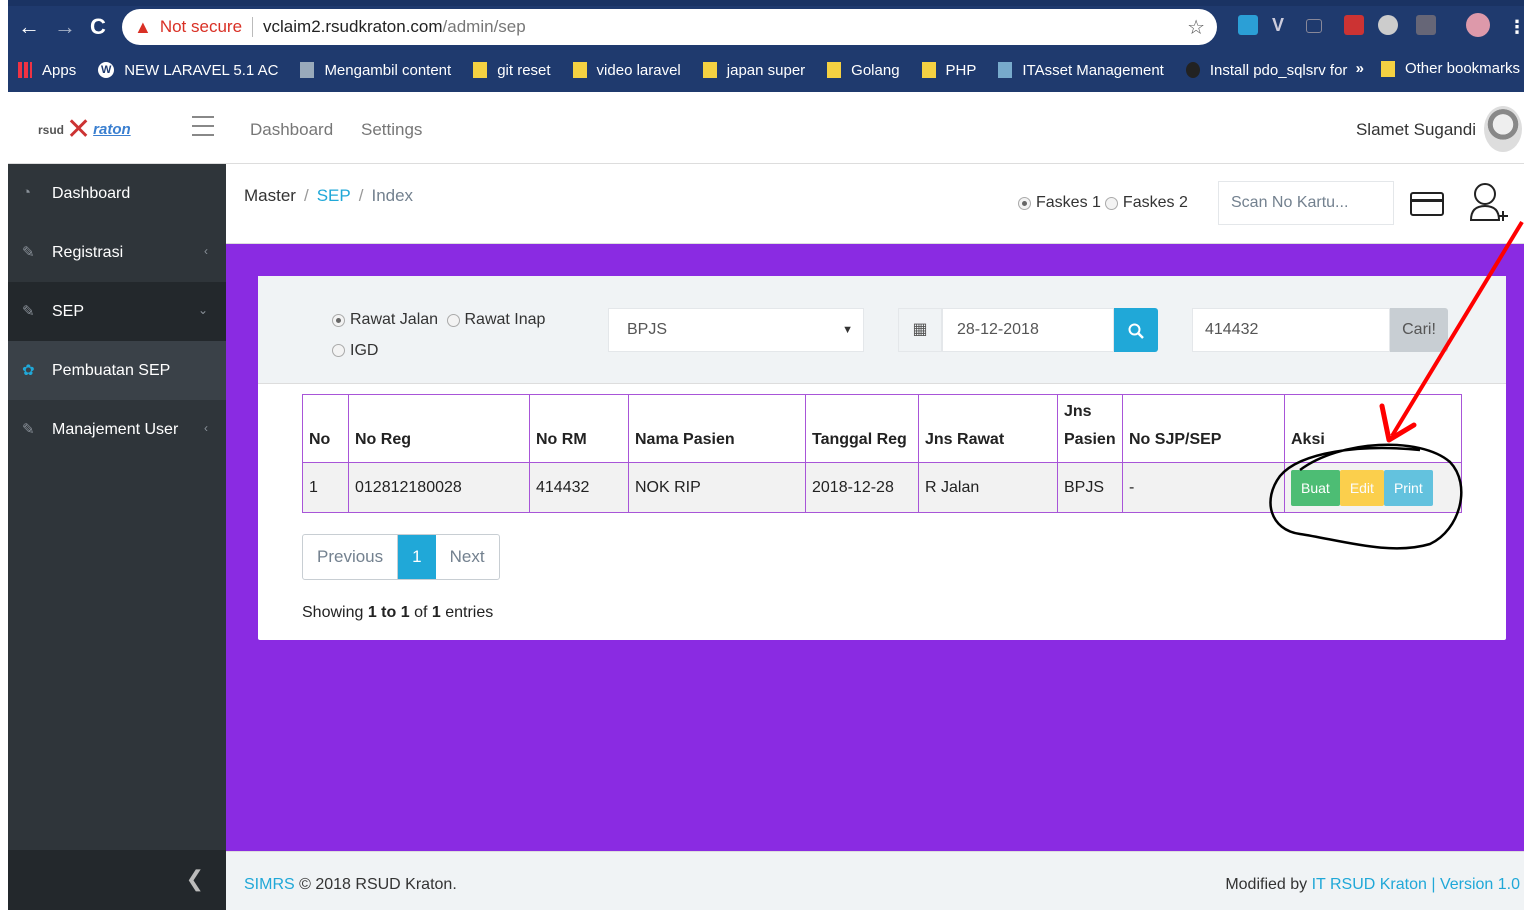 The height and width of the screenshot is (910, 1524). Describe the element at coordinates (1419, 330) in the screenshot. I see `cari-button: Cari!` at that location.